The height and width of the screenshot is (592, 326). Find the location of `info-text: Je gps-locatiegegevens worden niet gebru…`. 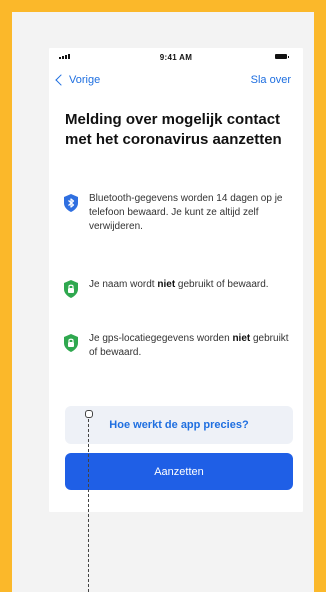

info-text: Je gps-locatiegegevens worden niet gebru… is located at coordinates (189, 345).